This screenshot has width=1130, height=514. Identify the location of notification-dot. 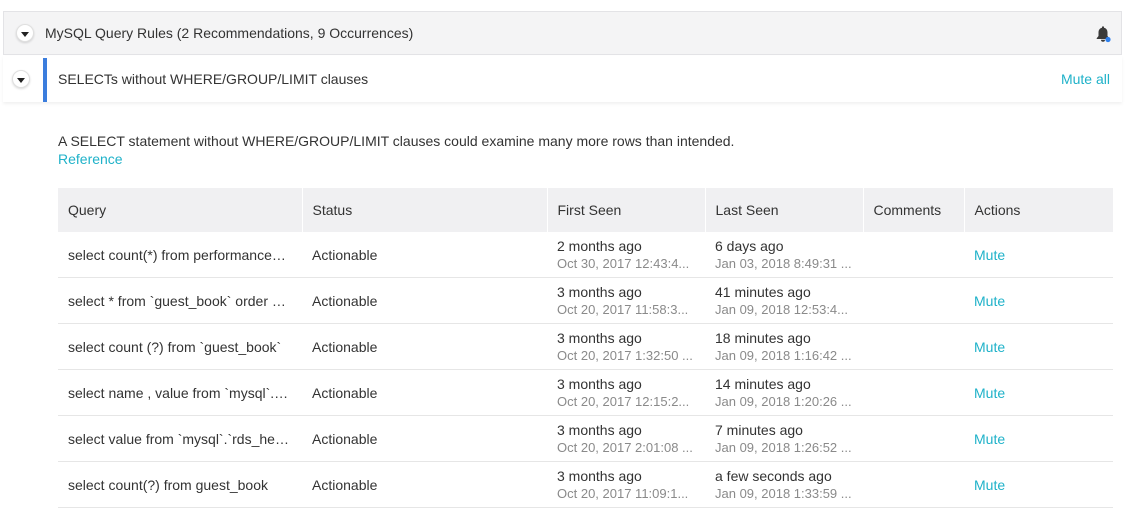
(1108, 39).